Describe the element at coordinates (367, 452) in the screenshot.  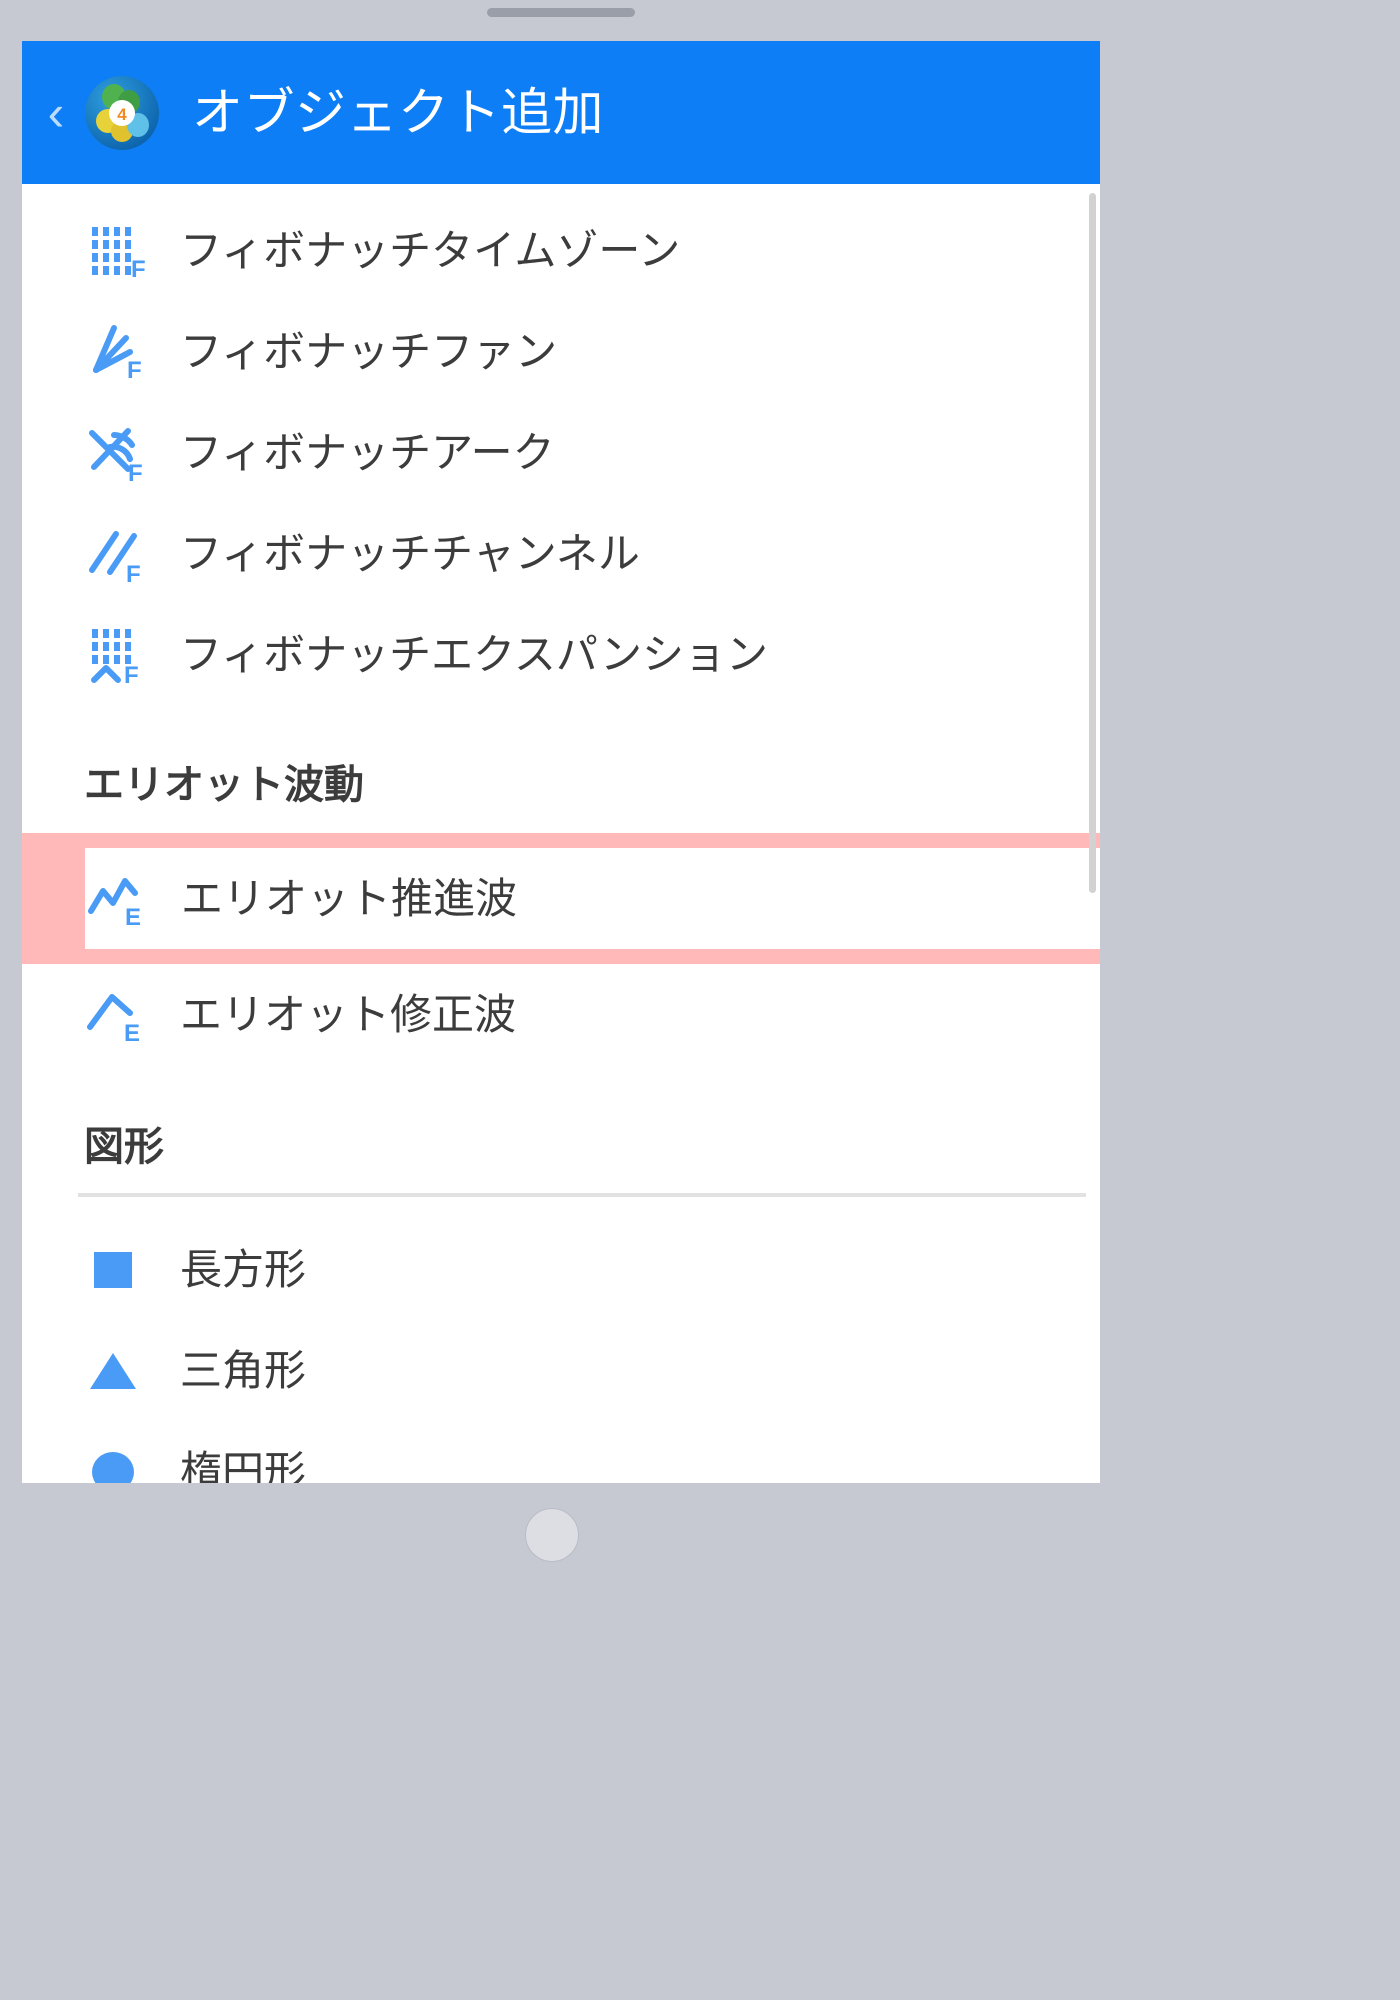
I see `list-item-label: フィボナッチアーク` at that location.